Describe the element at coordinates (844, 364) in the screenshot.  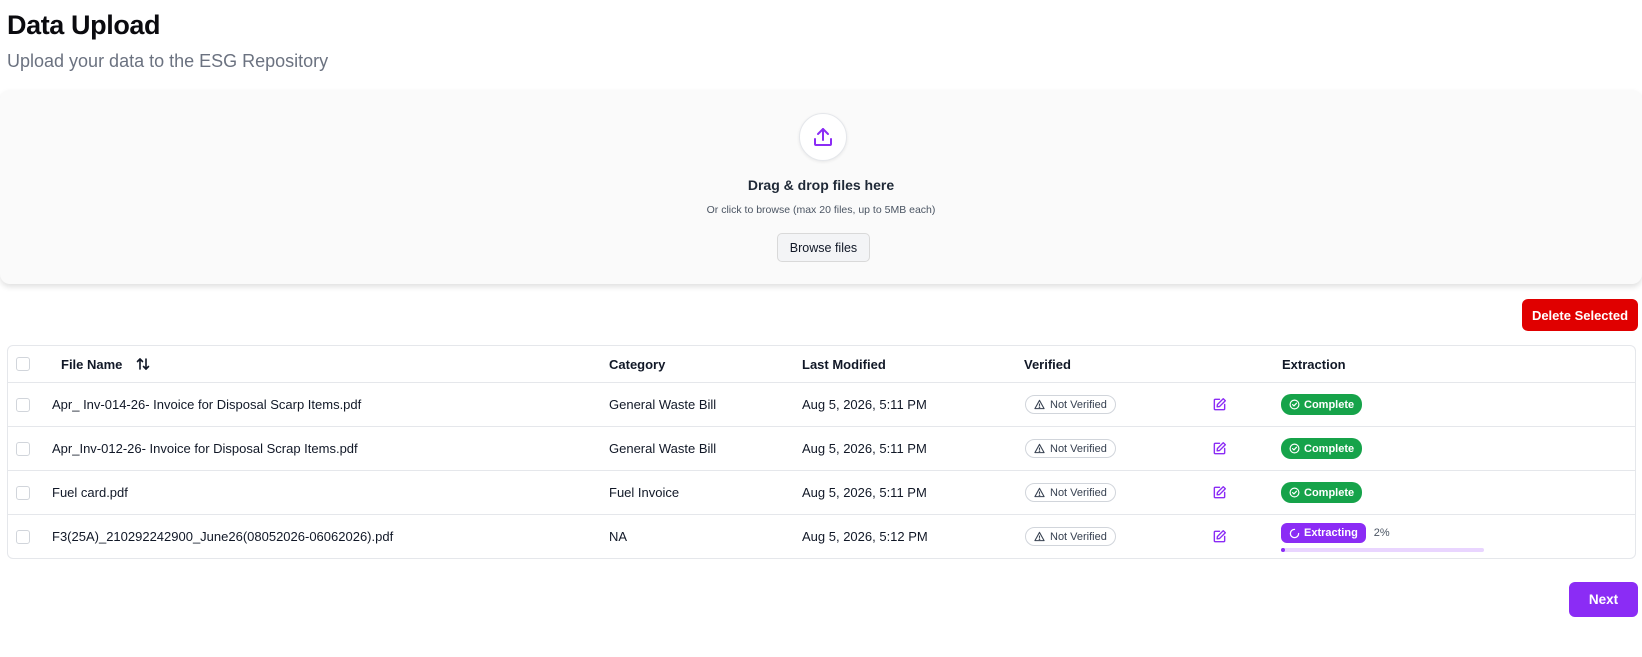
I see `column-header-last-modified: Last Modified` at that location.